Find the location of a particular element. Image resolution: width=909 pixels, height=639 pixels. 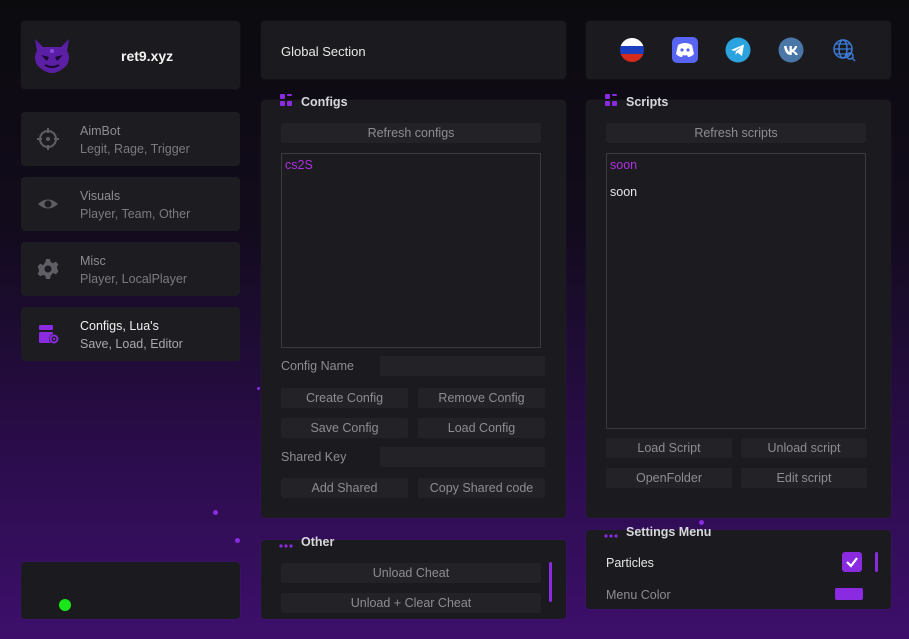

tab-subtitle: Player, LocalPlayer is located at coordinates (134, 279).